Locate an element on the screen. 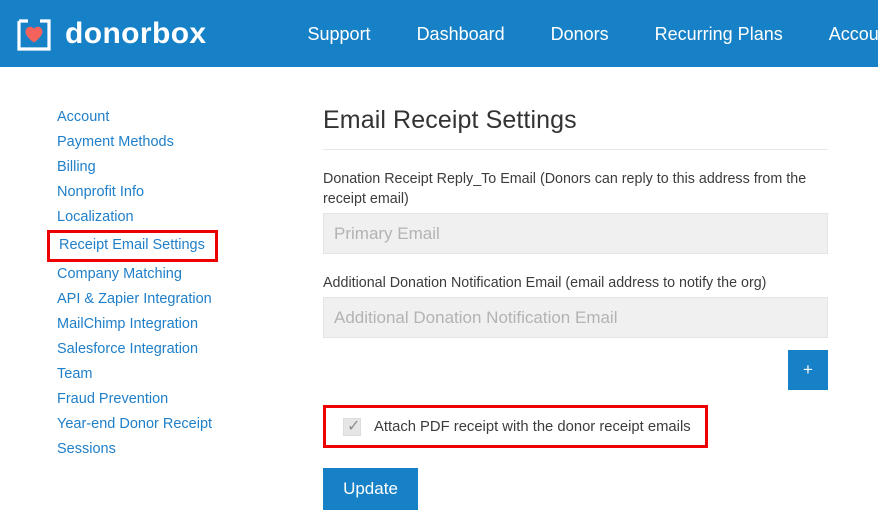 The height and width of the screenshot is (510, 878). sidebar-item-account: Account is located at coordinates (177, 117).